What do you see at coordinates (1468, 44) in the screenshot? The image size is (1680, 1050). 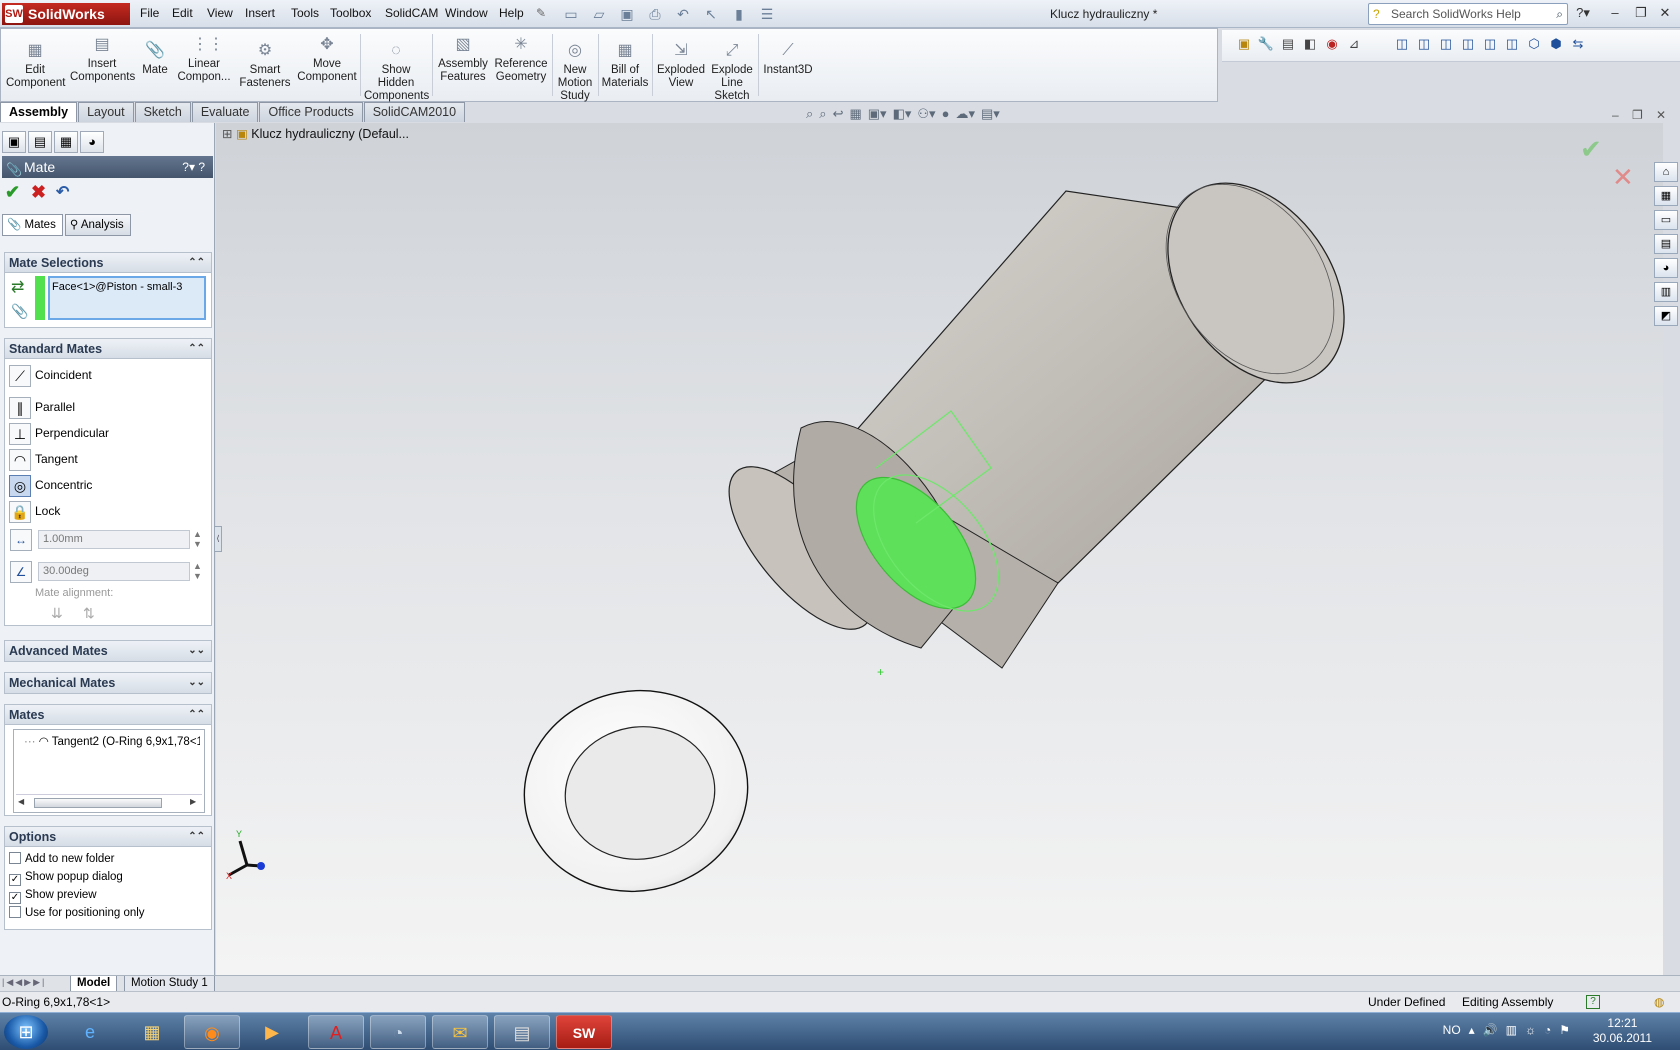 I see `view-right-icon: ◫` at bounding box center [1468, 44].